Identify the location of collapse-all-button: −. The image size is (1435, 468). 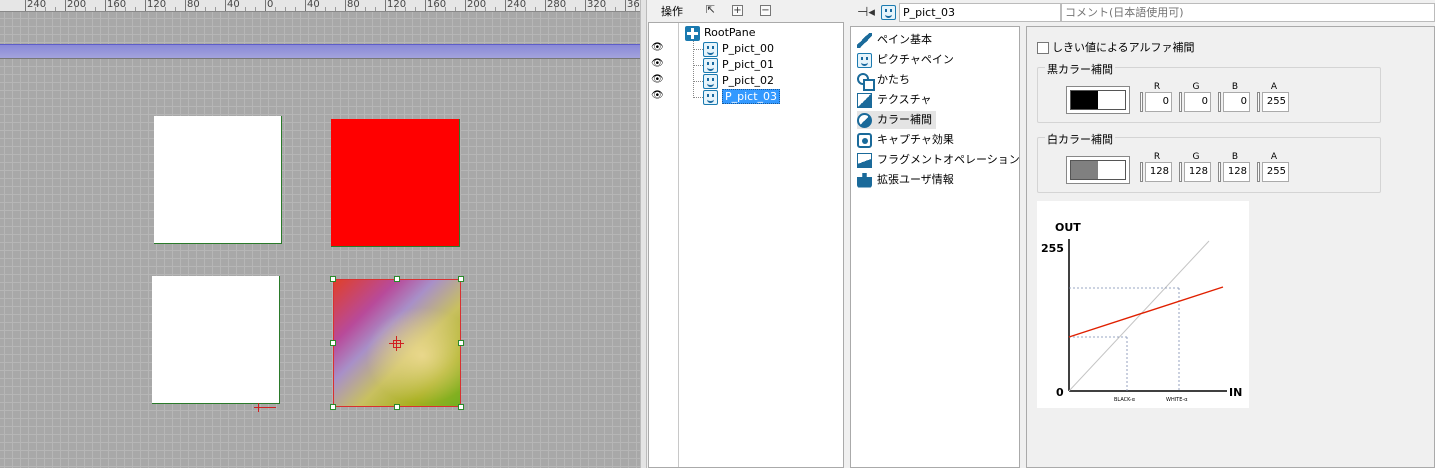
(765, 10).